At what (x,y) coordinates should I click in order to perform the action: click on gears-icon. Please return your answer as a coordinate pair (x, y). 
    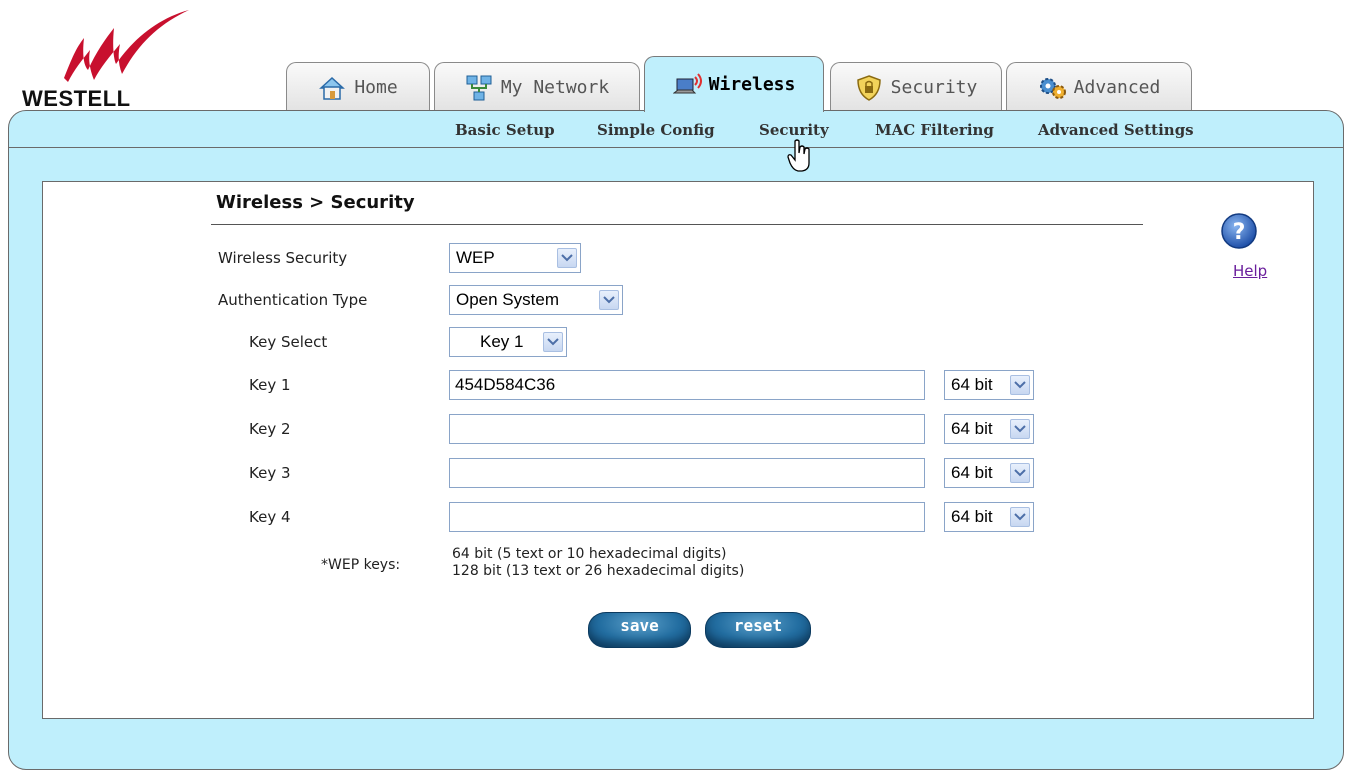
    Looking at the image, I should click on (1052, 88).